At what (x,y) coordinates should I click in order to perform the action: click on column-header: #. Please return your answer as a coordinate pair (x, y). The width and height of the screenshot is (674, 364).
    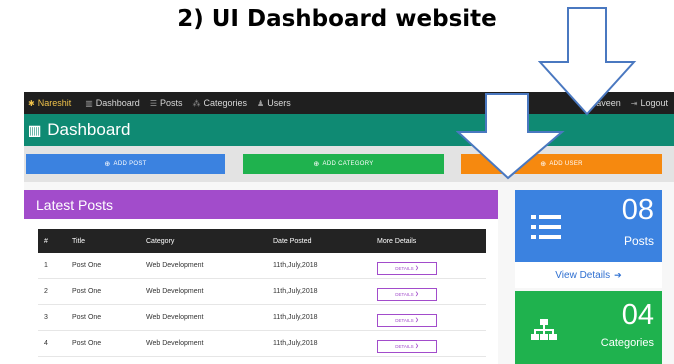
    Looking at the image, I should click on (46, 241).